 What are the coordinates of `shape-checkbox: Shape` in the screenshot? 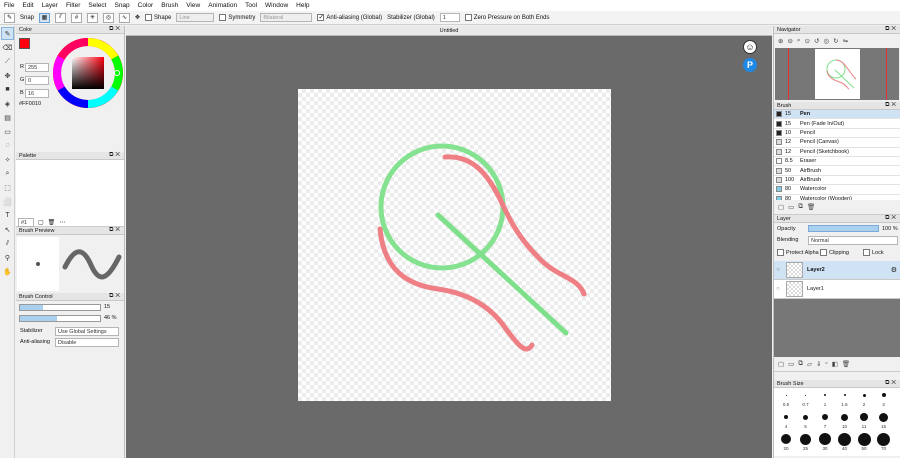 It's located at (158, 17).